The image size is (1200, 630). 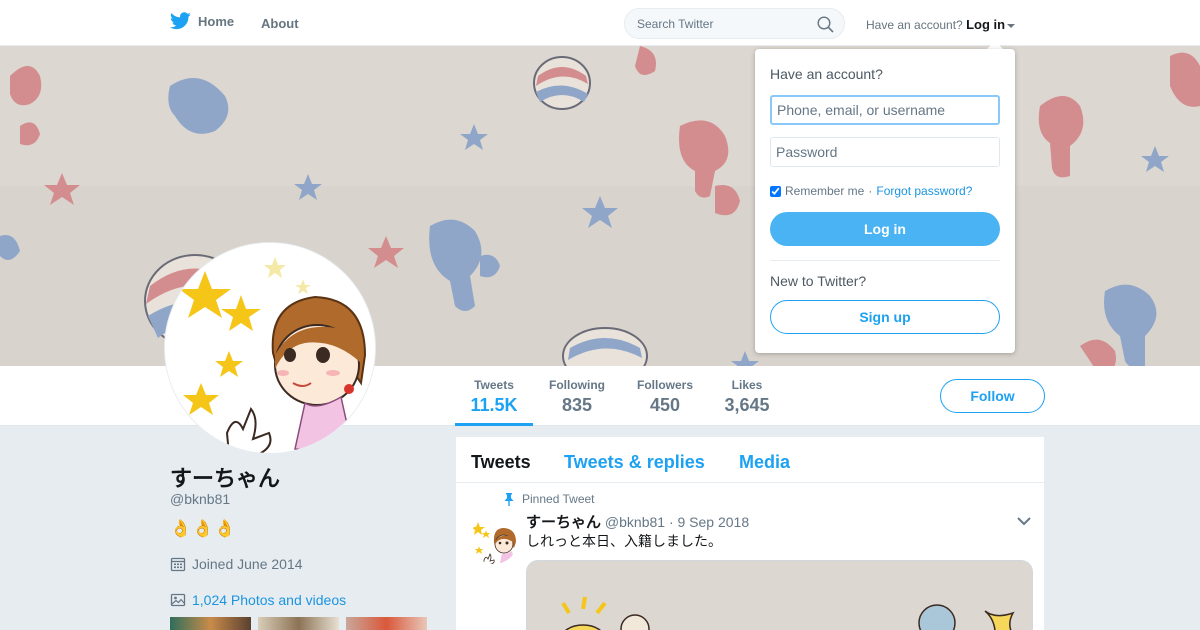 I want to click on profile-bio: 👌👌👌, so click(x=203, y=528).